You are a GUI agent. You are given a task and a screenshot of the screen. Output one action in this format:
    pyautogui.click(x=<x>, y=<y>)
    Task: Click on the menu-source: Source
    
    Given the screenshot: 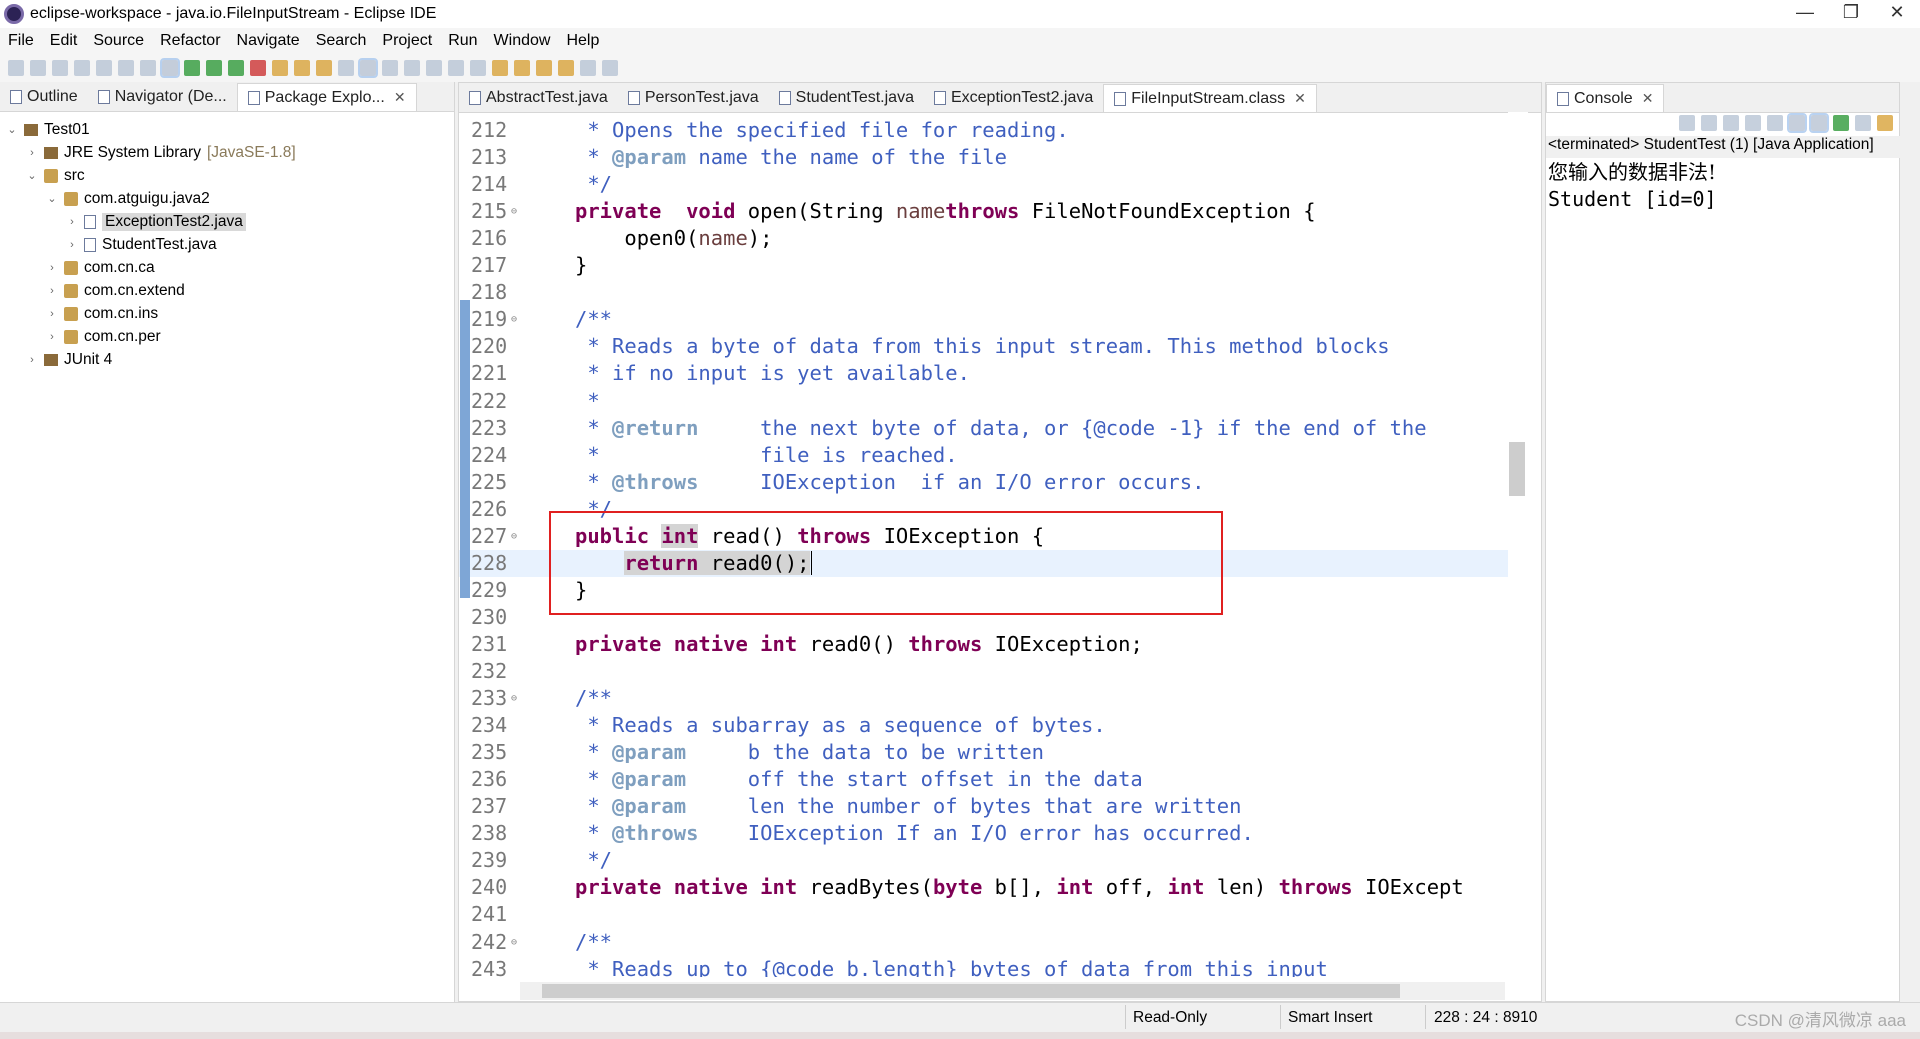 What is the action you would take?
    pyautogui.click(x=118, y=41)
    